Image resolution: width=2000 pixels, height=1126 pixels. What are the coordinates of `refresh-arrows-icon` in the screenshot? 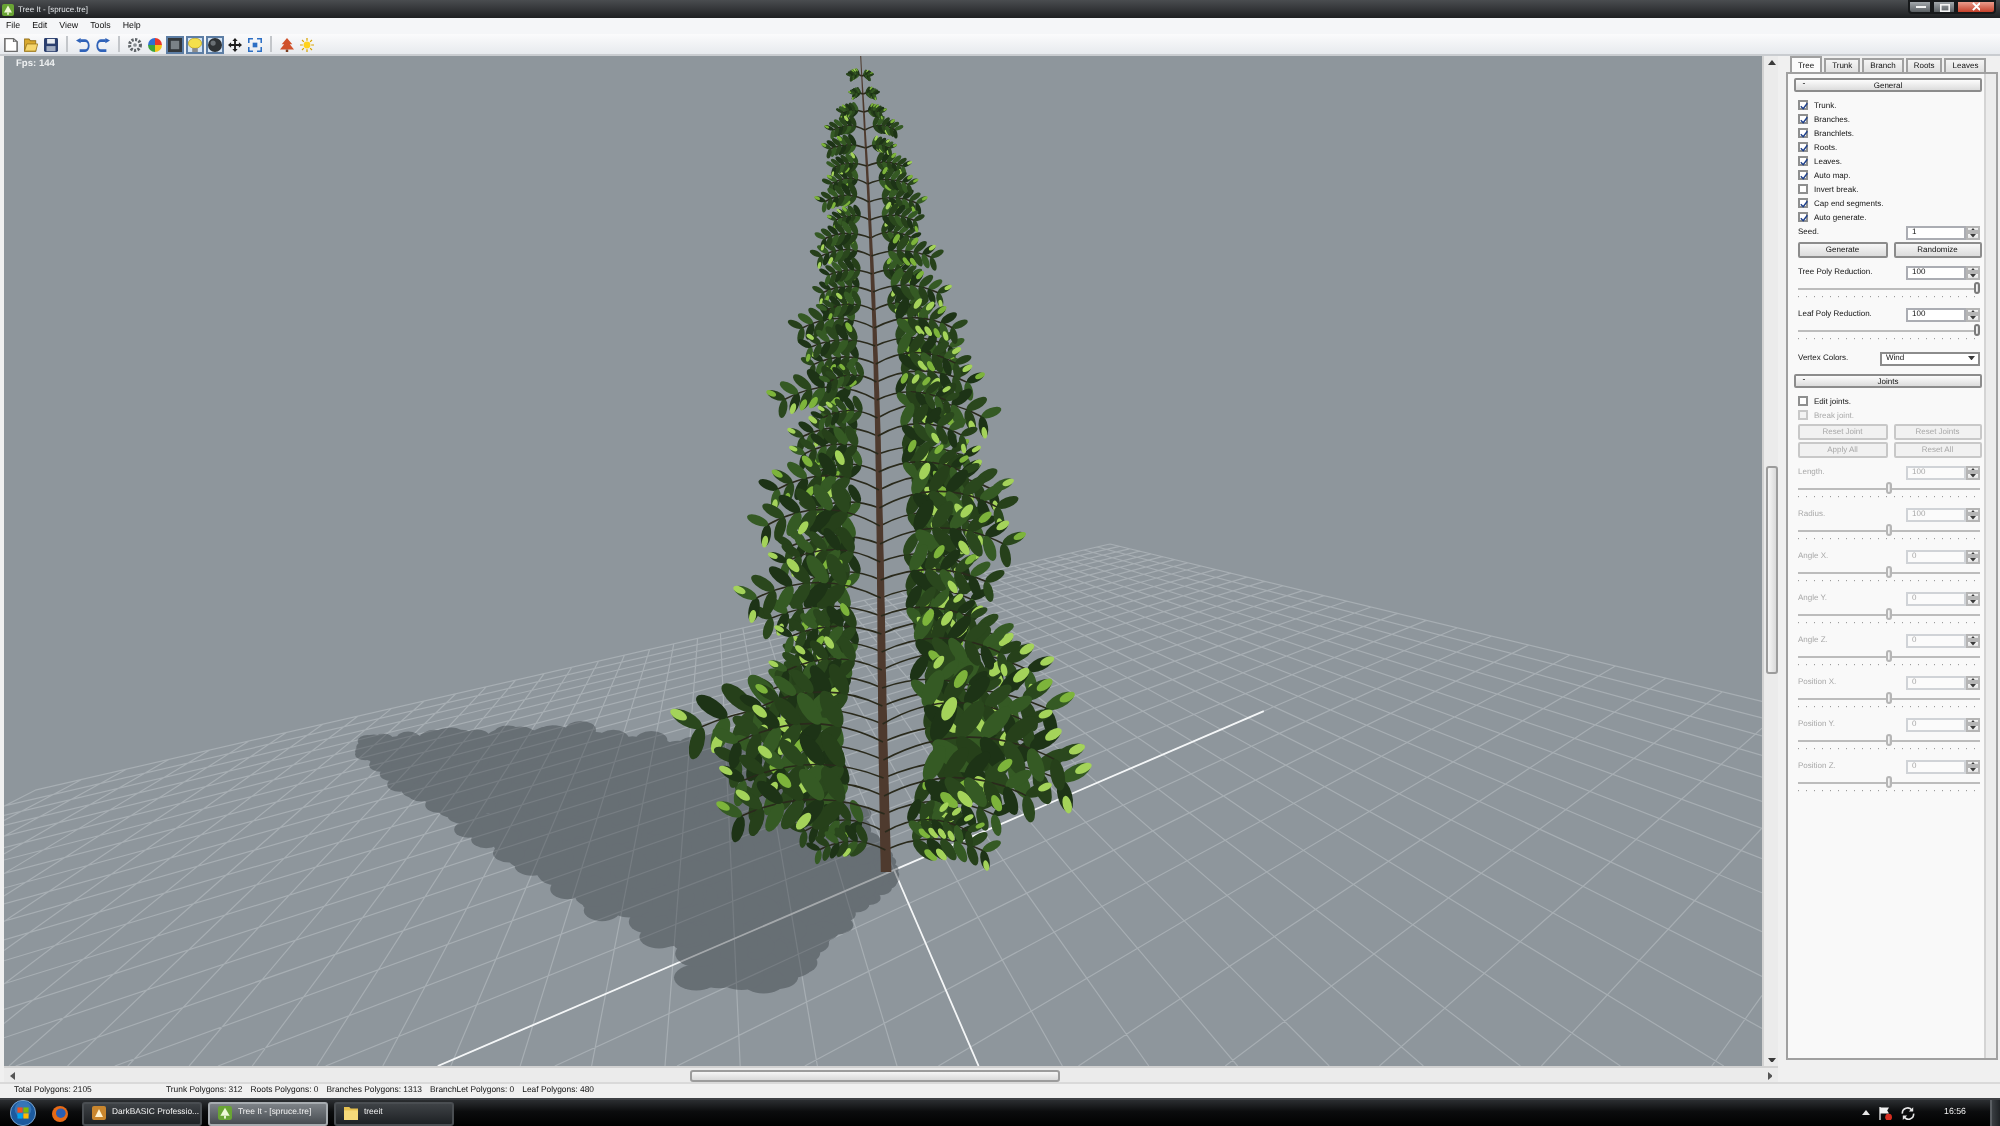 It's located at (1908, 1113).